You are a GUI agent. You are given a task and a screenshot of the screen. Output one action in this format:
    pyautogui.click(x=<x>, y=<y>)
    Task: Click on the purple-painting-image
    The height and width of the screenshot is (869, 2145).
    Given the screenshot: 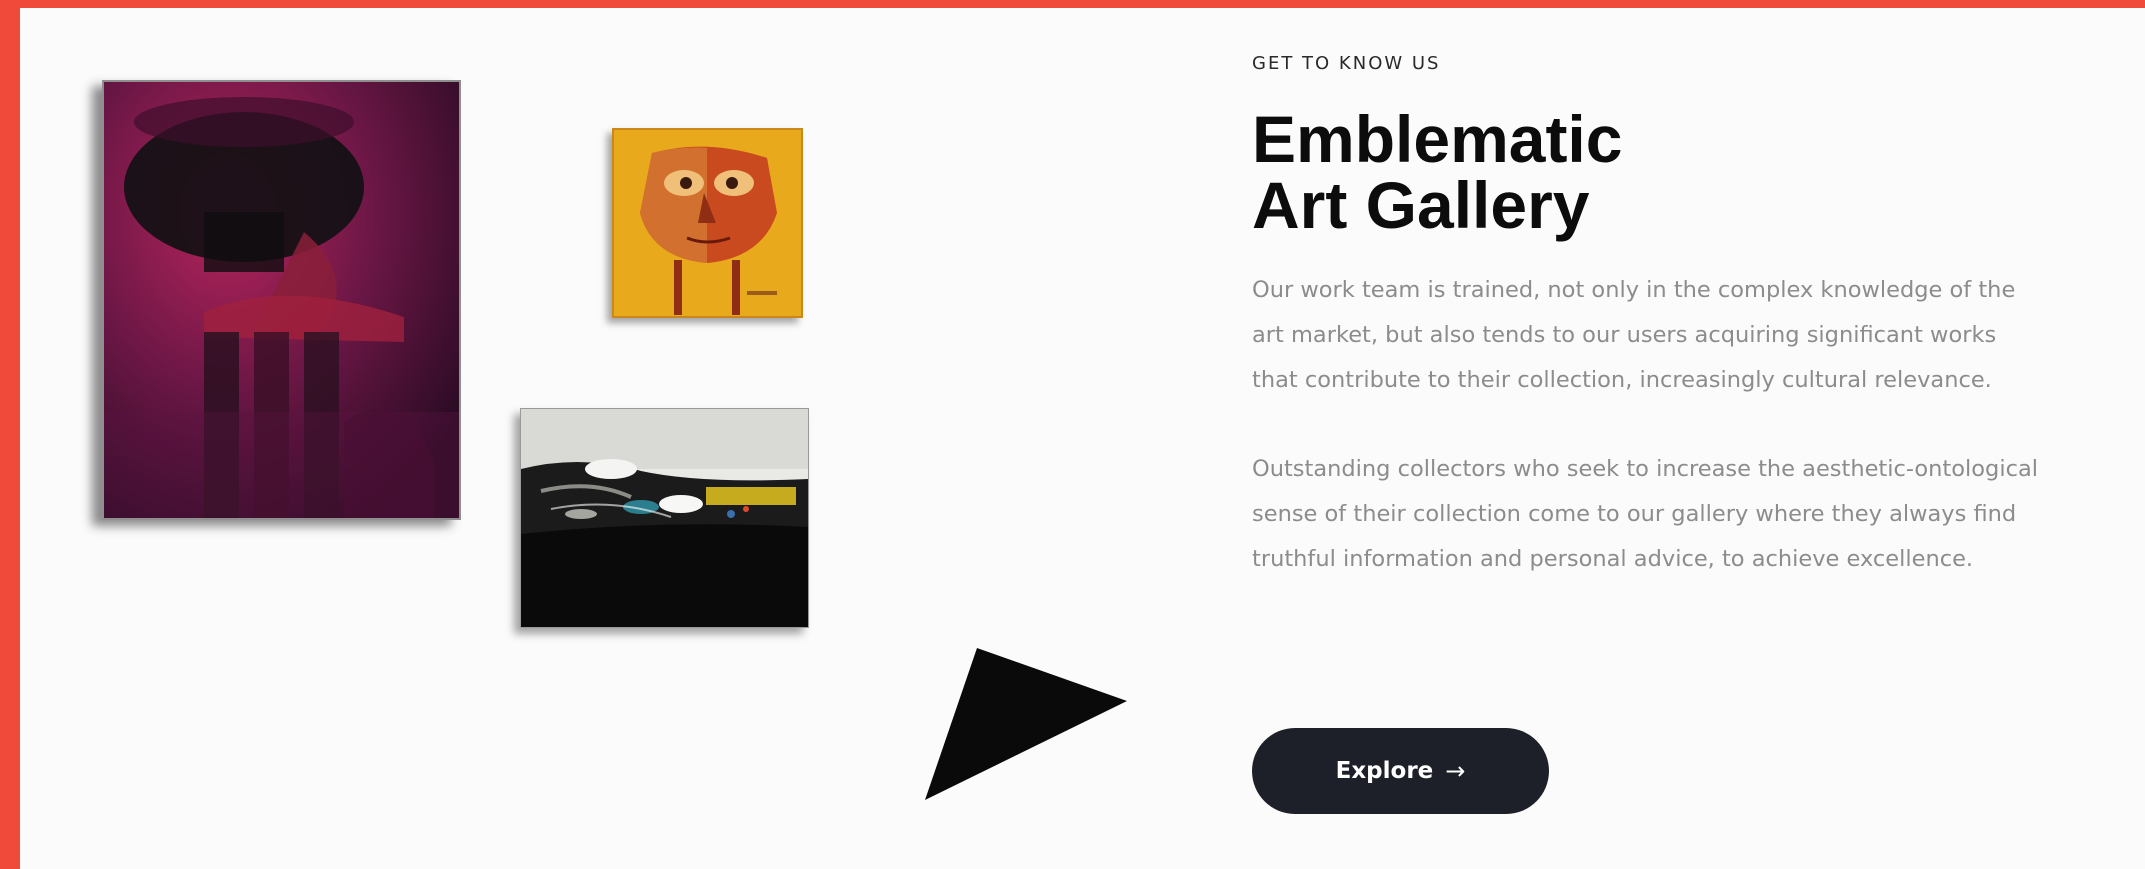 What is the action you would take?
    pyautogui.click(x=281, y=300)
    